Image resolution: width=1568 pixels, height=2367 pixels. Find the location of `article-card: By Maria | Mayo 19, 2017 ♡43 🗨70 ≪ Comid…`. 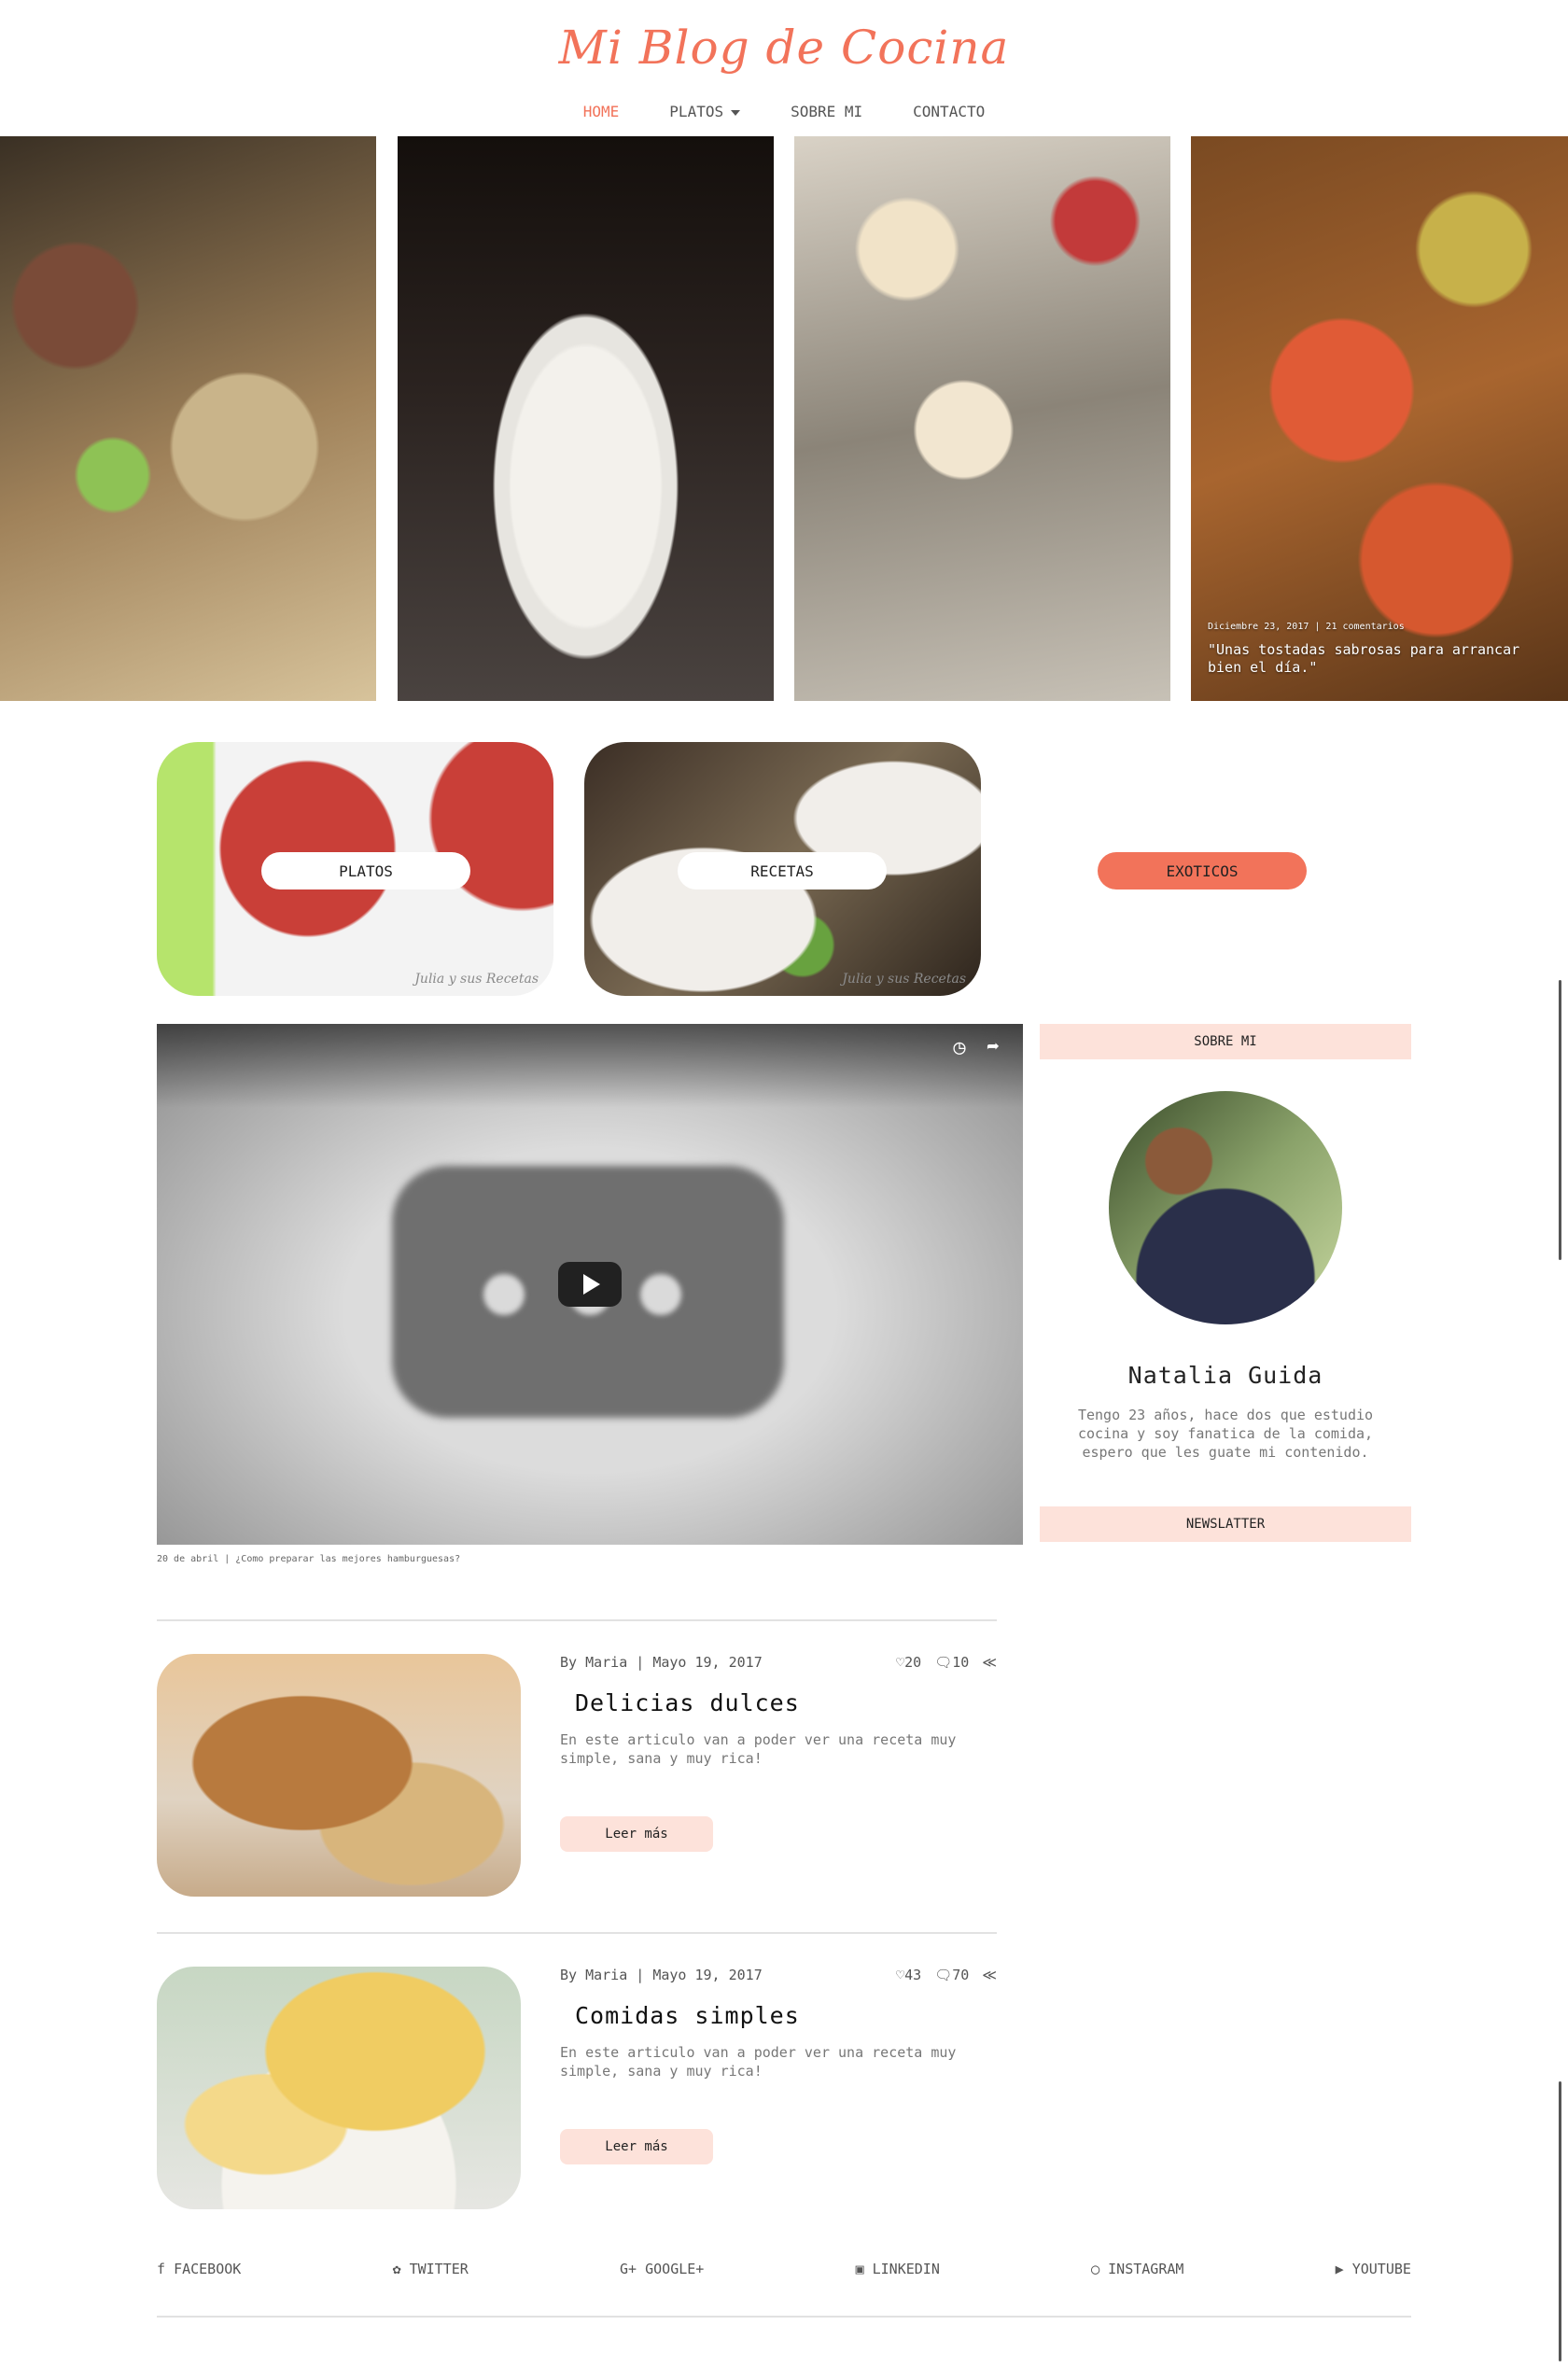

article-card: By Maria | Mayo 19, 2017 ♡43 🗨70 ≪ Comid… is located at coordinates (577, 2088).